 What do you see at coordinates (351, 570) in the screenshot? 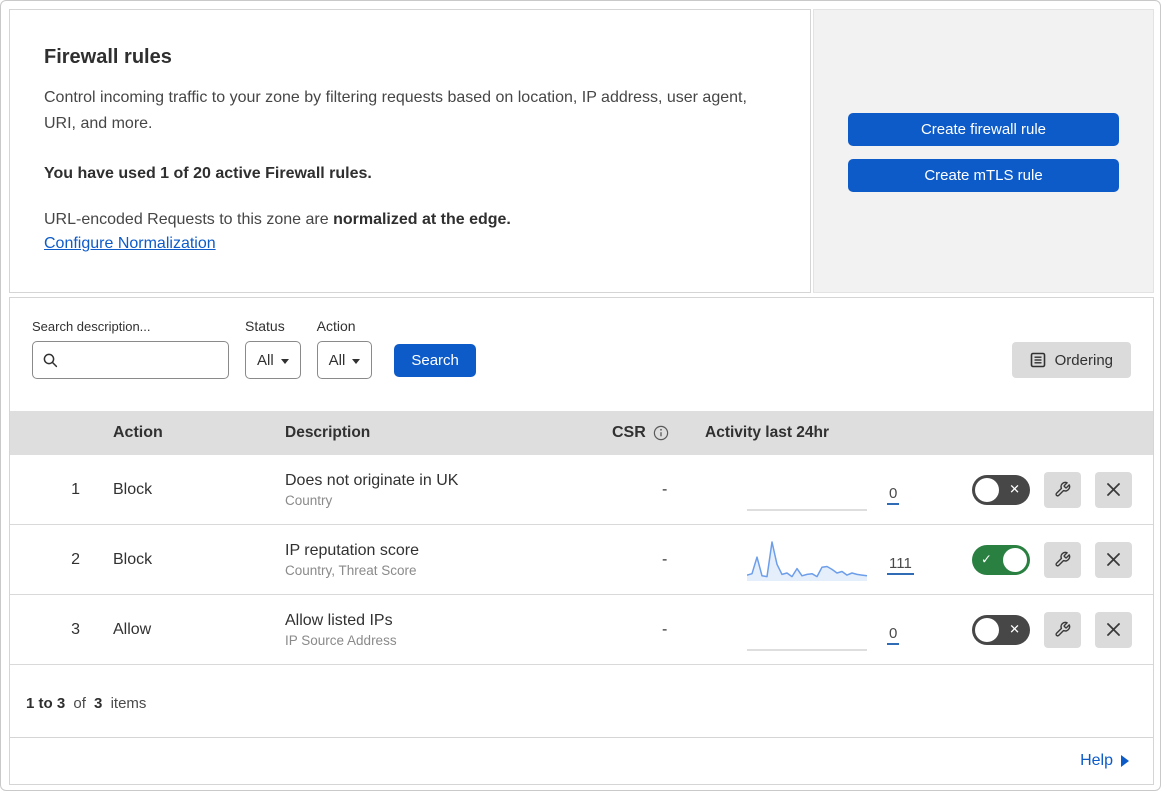
I see `rule-match-fields: Country, Threat Score` at bounding box center [351, 570].